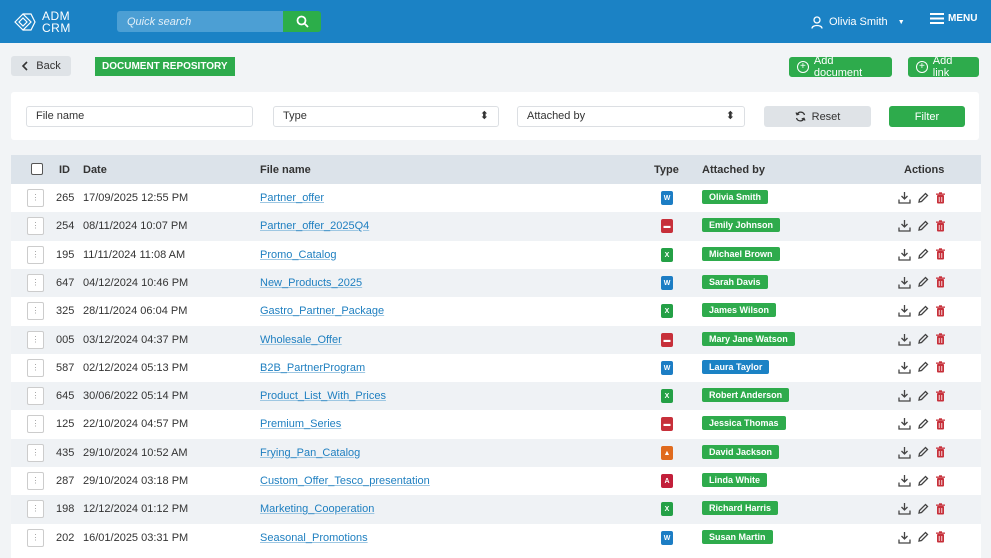 This screenshot has width=991, height=558. I want to click on filter-button: Filter, so click(927, 116).